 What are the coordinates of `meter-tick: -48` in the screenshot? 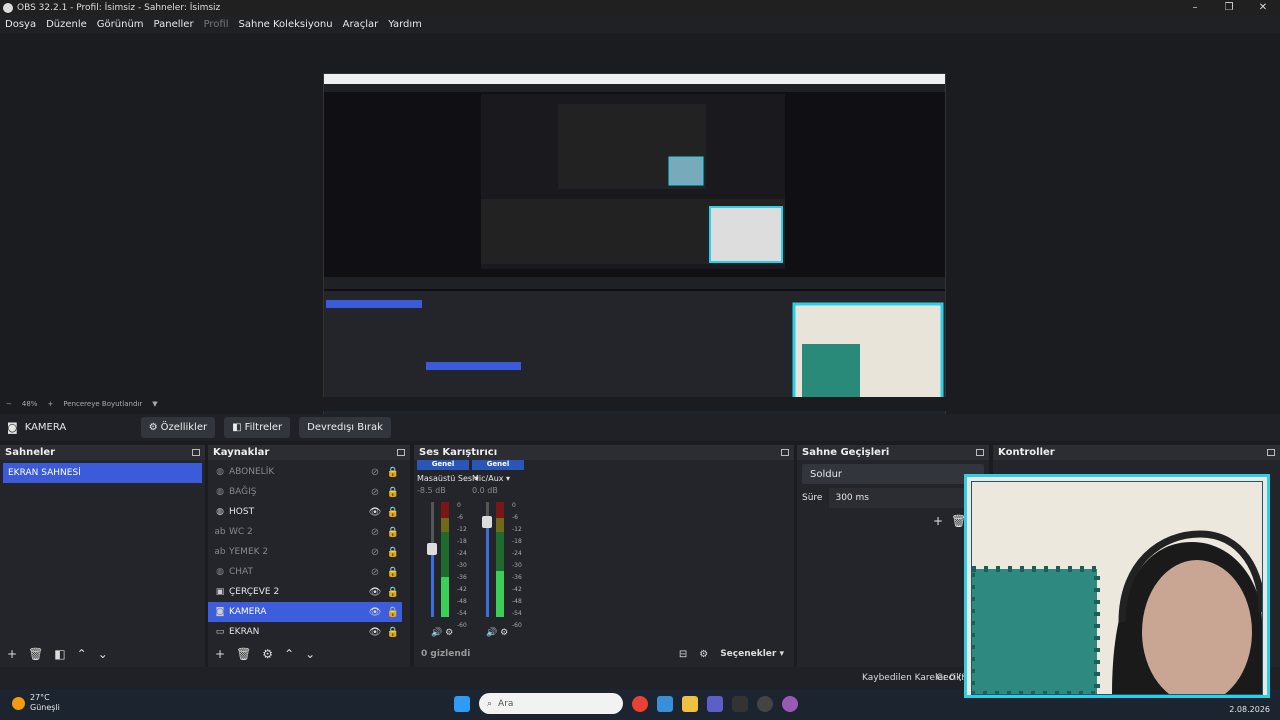 It's located at (517, 601).